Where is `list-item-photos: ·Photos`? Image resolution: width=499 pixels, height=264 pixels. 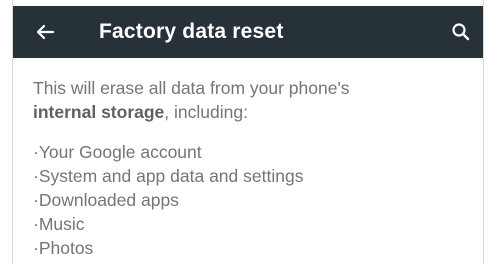
list-item-photos: ·Photos is located at coordinates (63, 248).